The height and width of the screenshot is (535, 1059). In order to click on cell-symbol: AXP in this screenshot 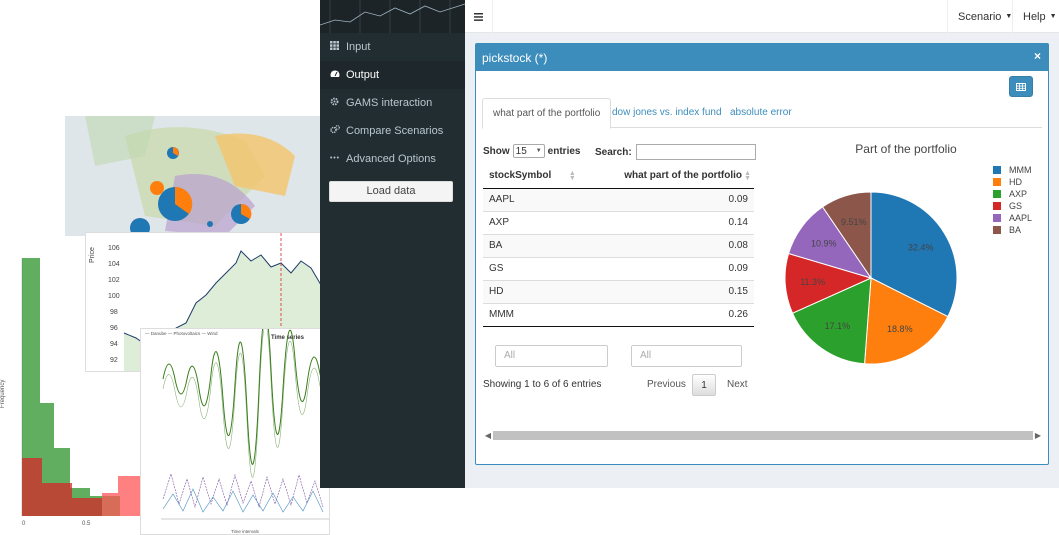, I will do `click(531, 223)`.